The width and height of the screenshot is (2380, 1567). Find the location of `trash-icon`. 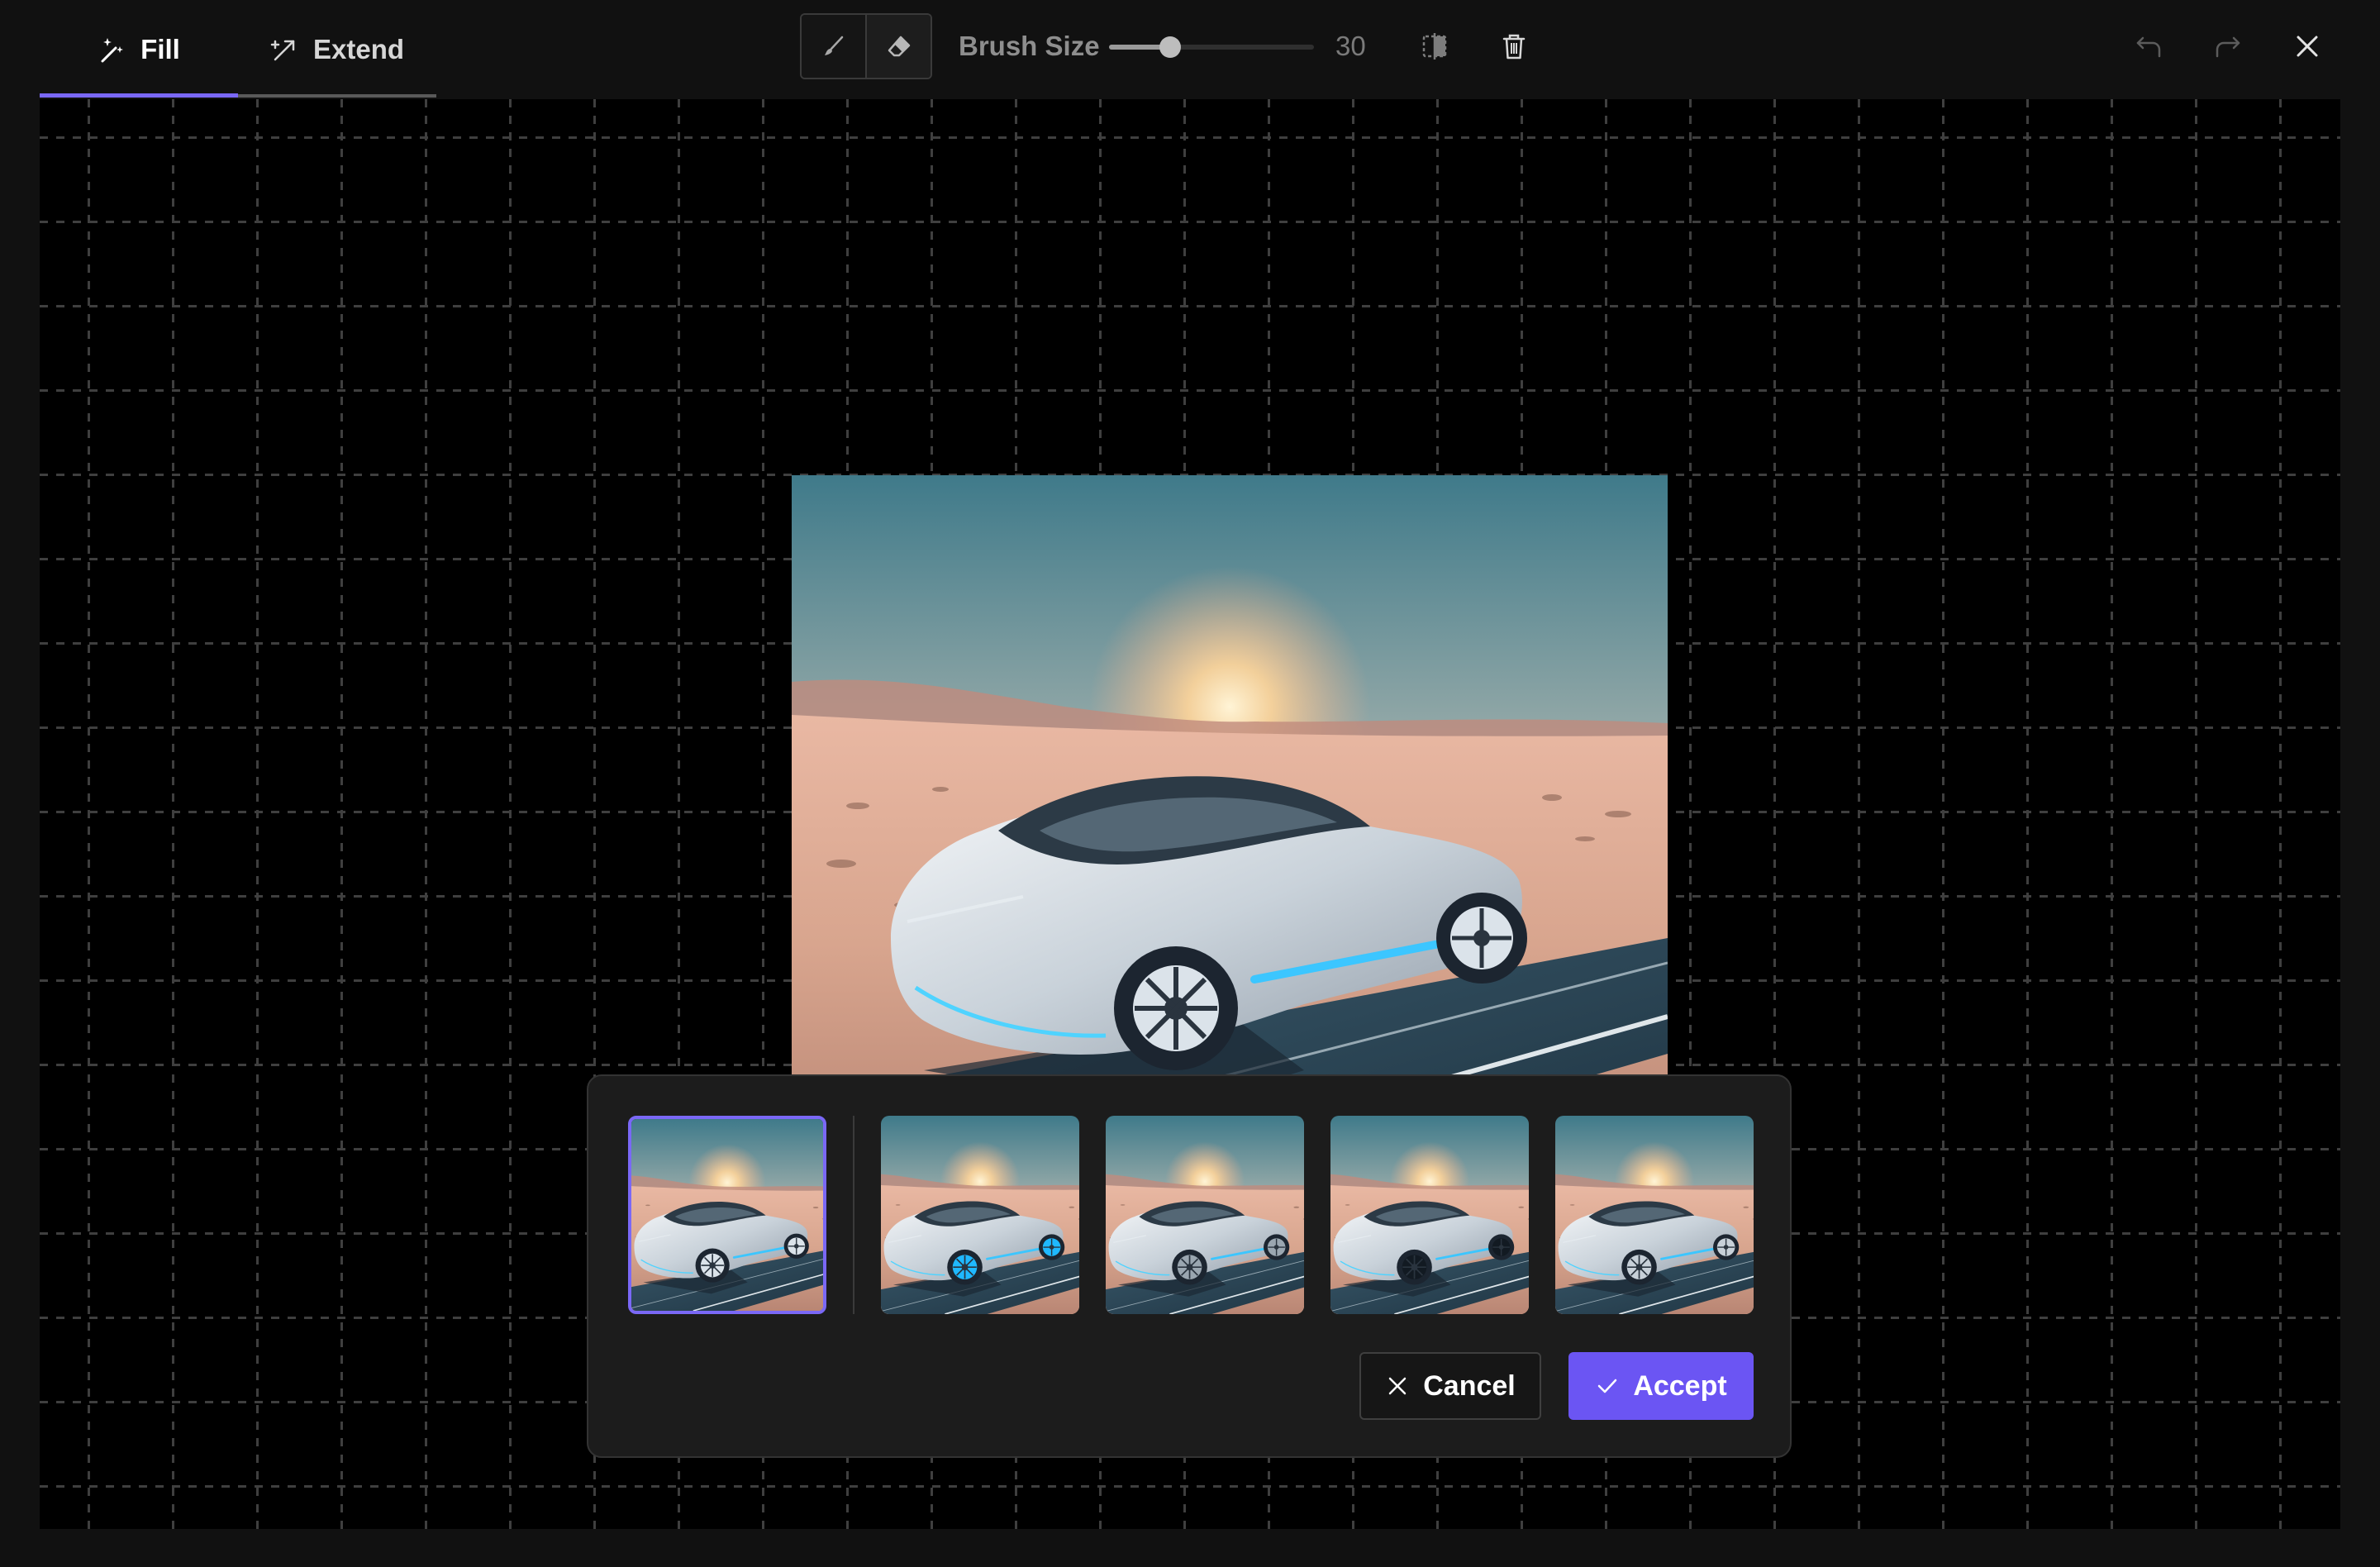

trash-icon is located at coordinates (1514, 47).